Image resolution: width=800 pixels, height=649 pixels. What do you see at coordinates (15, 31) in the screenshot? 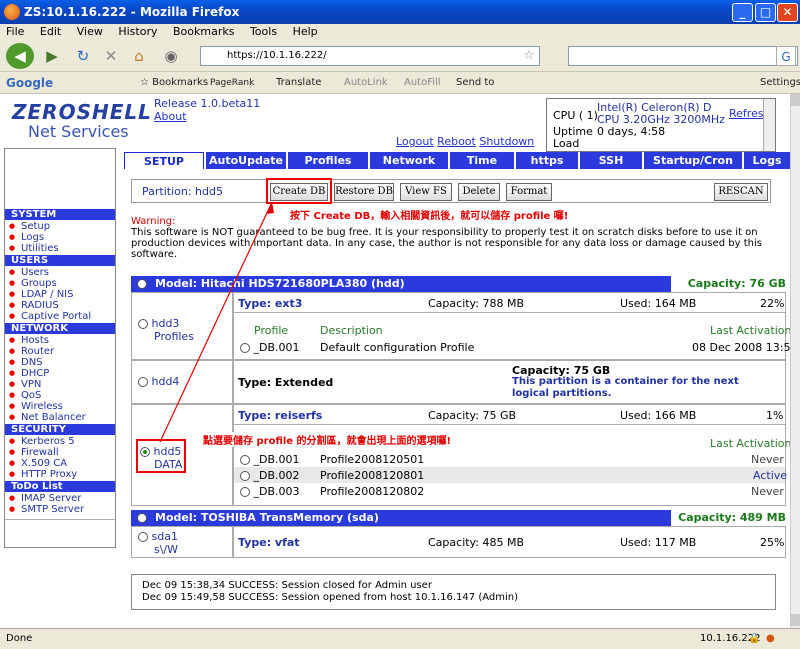
I see `menu-file: File` at bounding box center [15, 31].